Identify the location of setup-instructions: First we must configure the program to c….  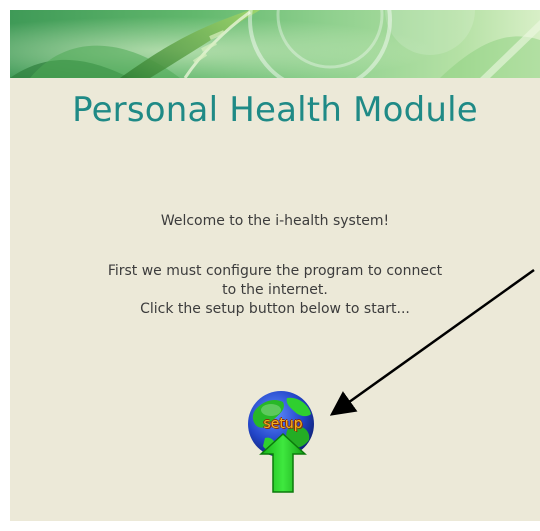
(275, 290).